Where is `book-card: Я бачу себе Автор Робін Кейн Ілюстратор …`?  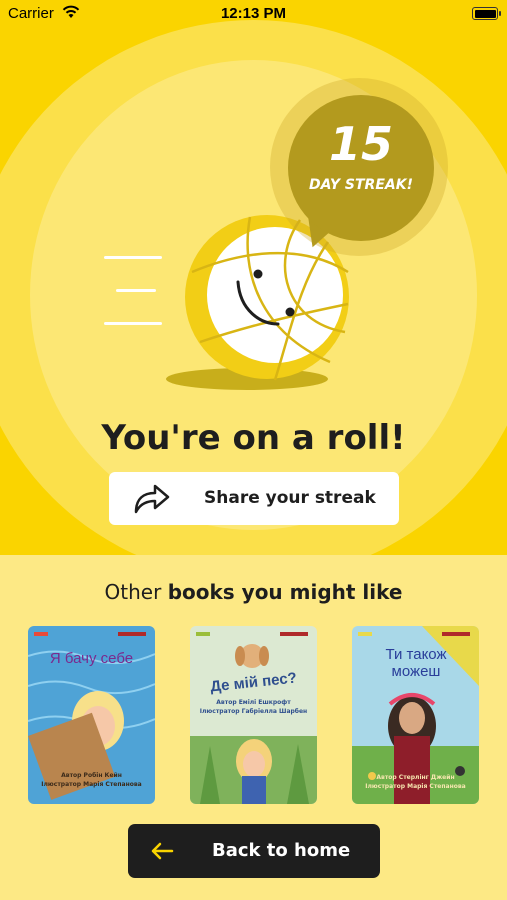 book-card: Я бачу себе Автор Робін Кейн Ілюстратор … is located at coordinates (91, 715).